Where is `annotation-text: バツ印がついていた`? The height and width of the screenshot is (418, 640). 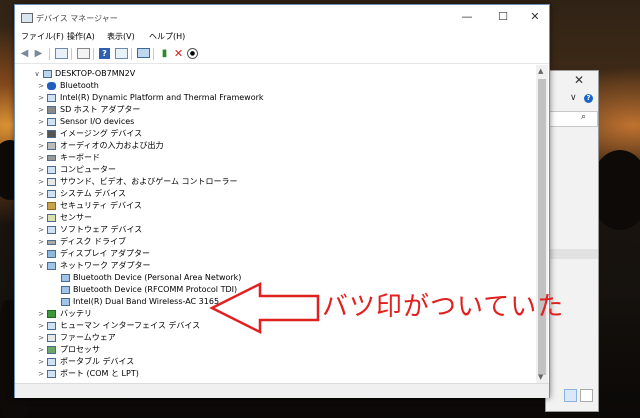 annotation-text: バツ印がついていた is located at coordinates (443, 307).